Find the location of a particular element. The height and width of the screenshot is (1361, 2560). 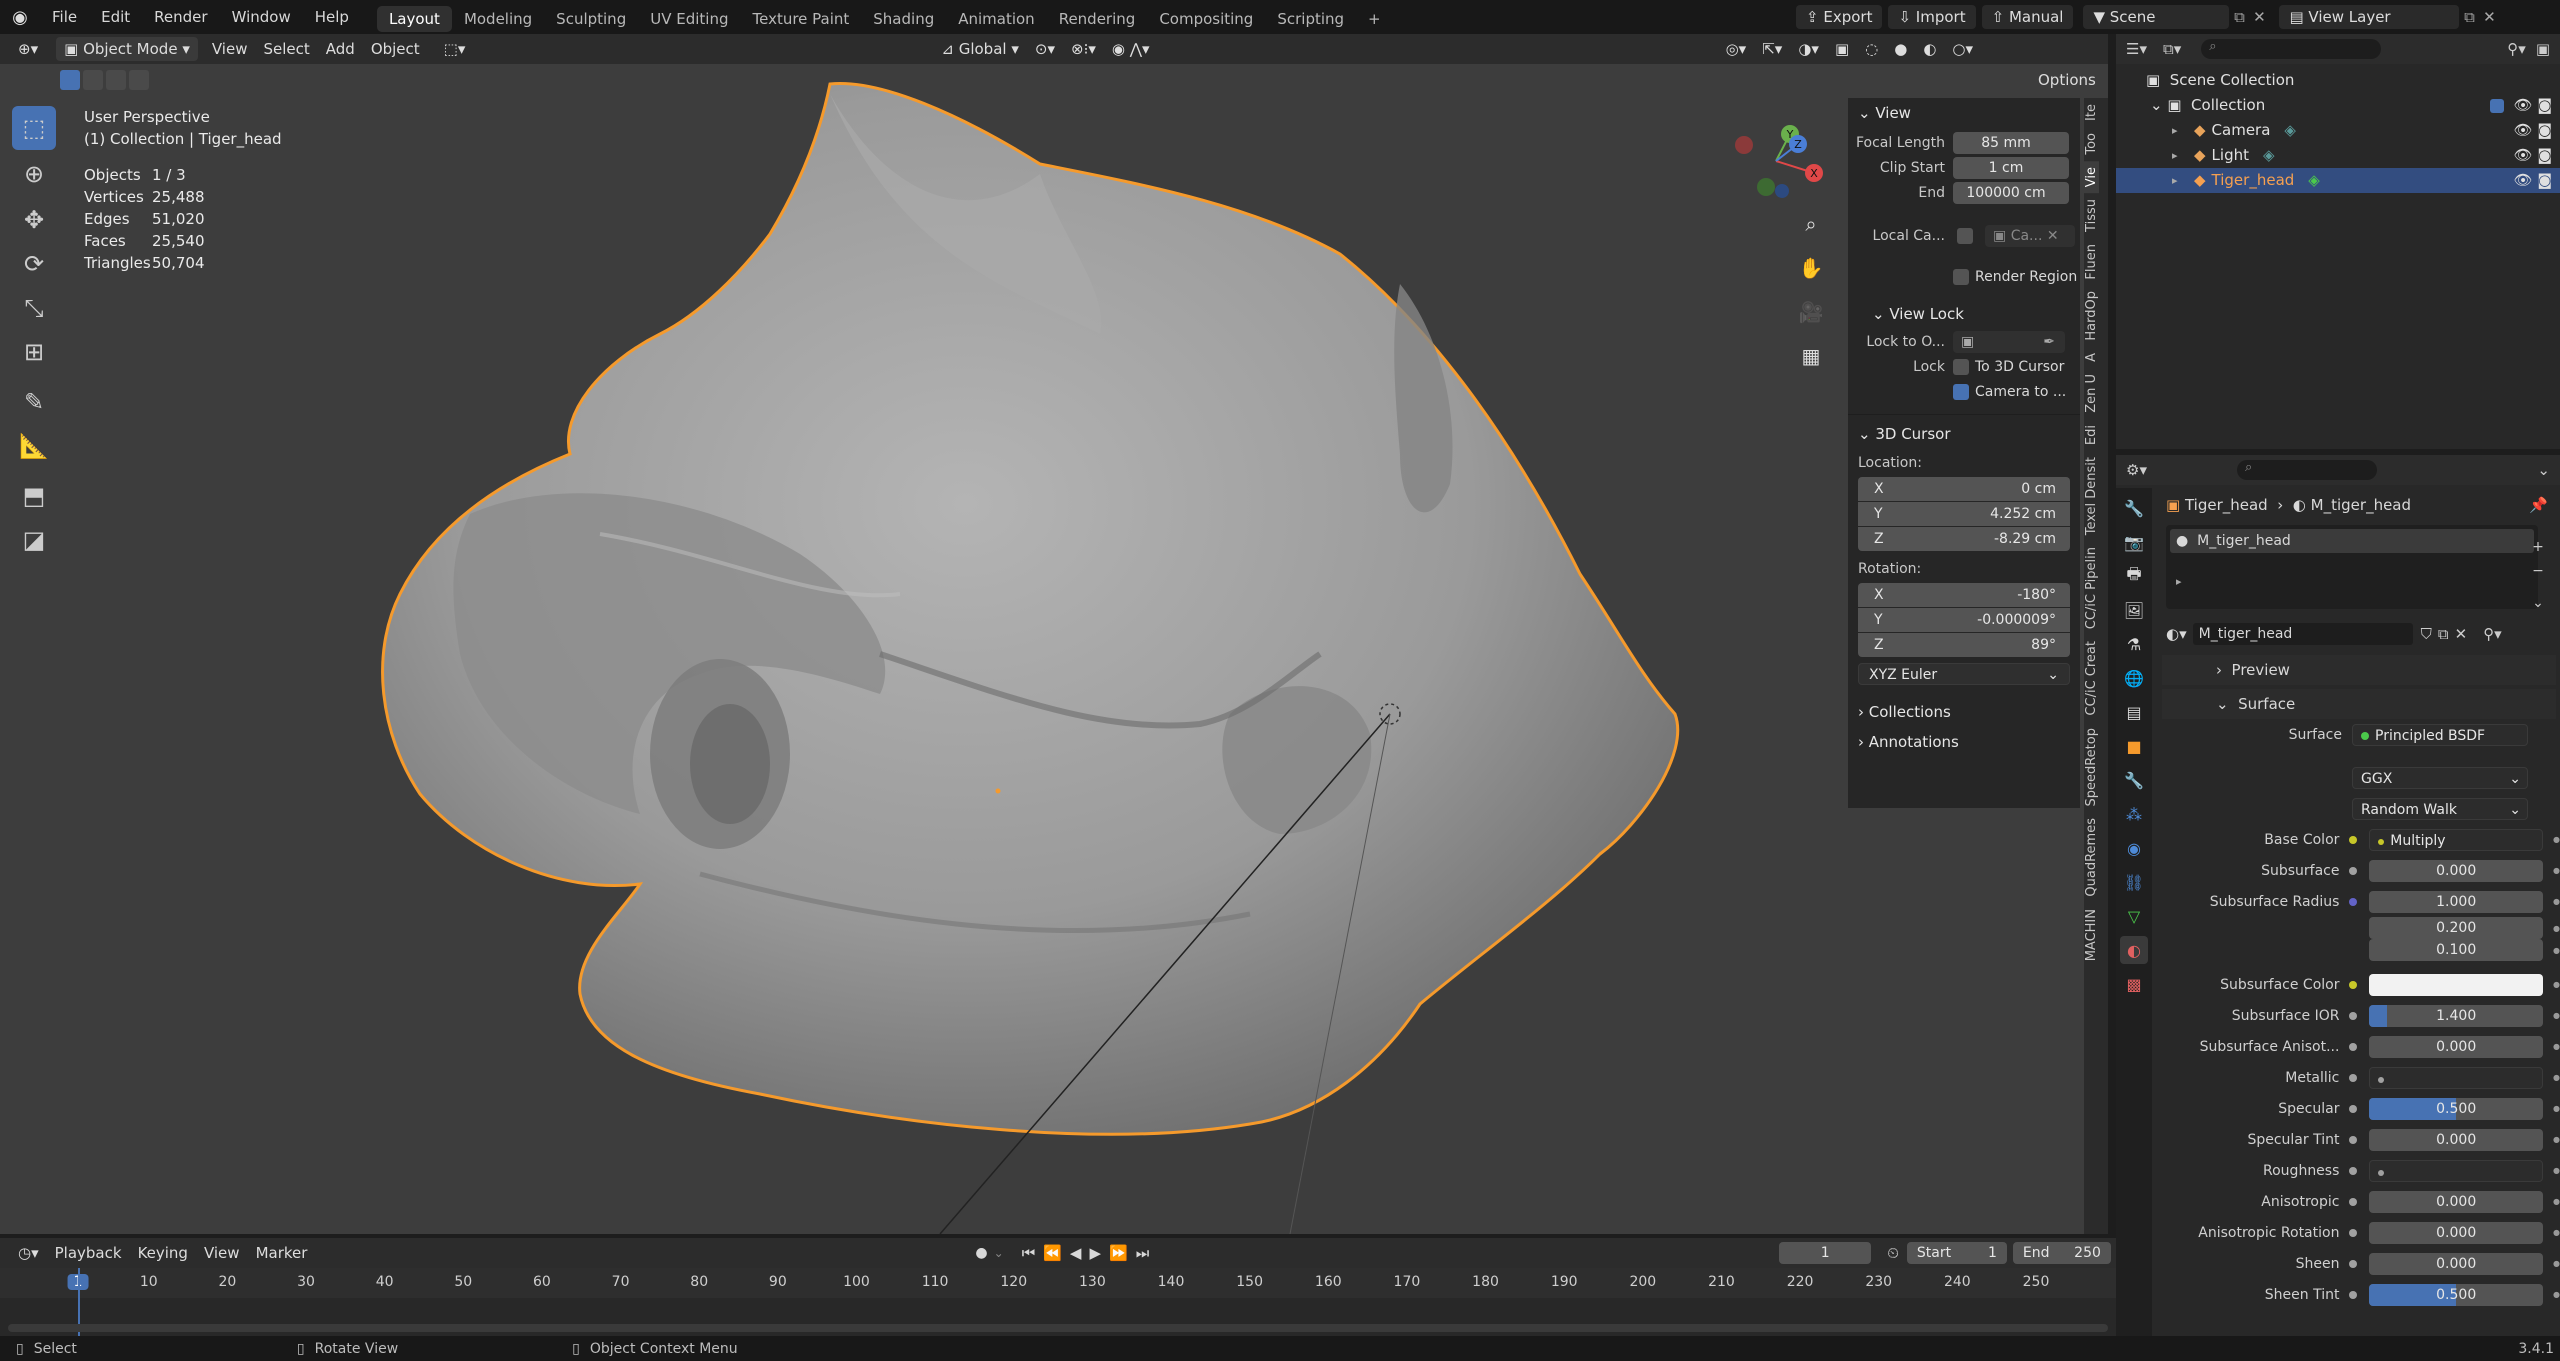

select-subtract-icon is located at coordinates (116, 80).